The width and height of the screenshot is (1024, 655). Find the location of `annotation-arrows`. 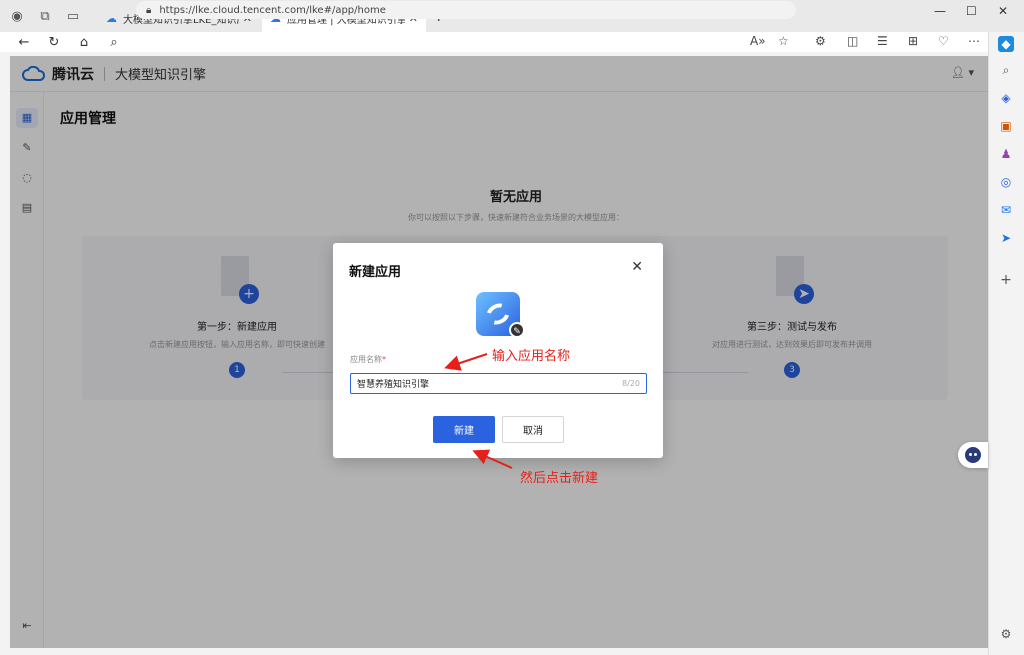

annotation-arrows is located at coordinates (478, 411).